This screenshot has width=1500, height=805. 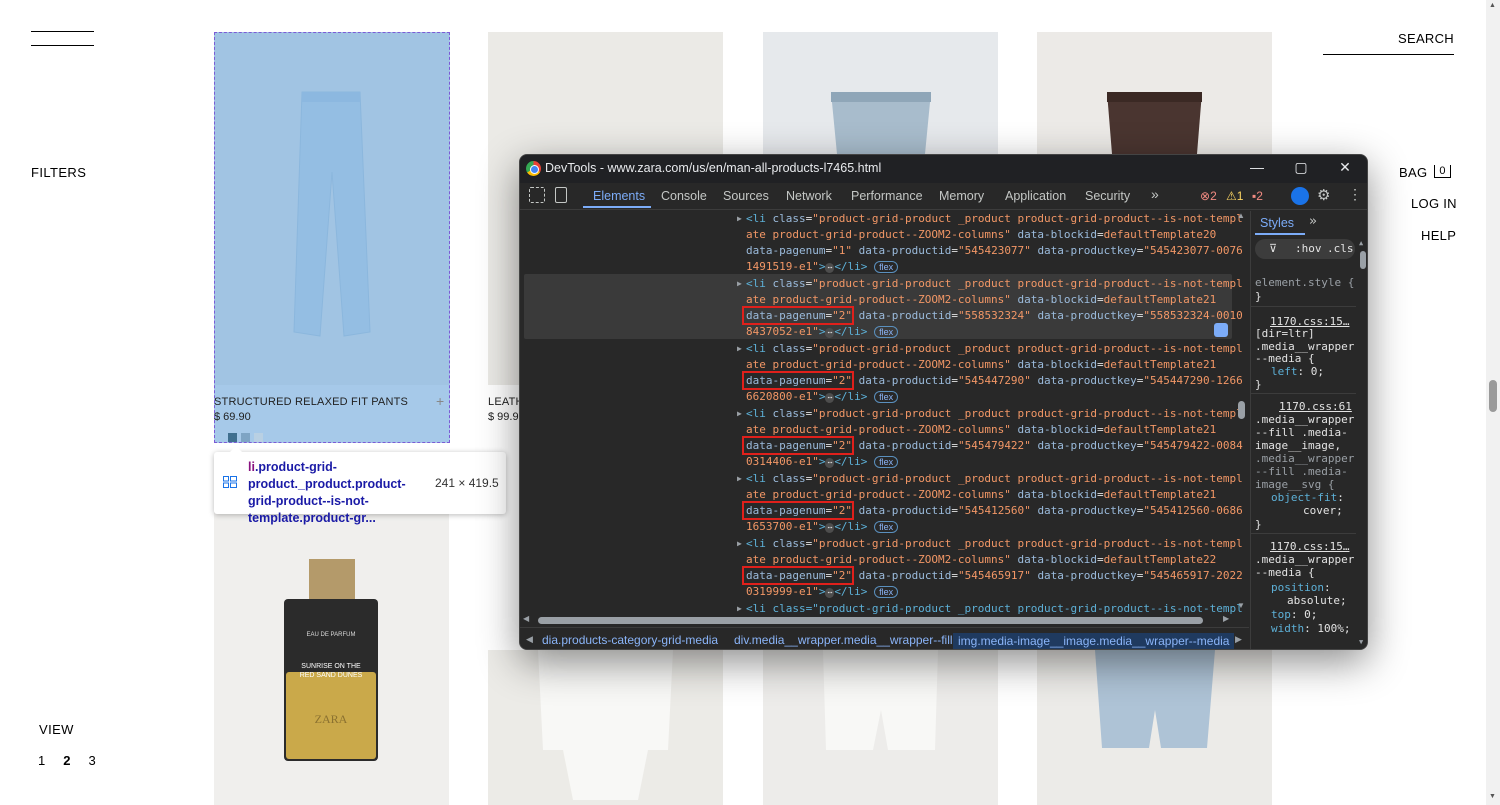 What do you see at coordinates (1154, 93) in the screenshot?
I see `product-card-brown-pants` at bounding box center [1154, 93].